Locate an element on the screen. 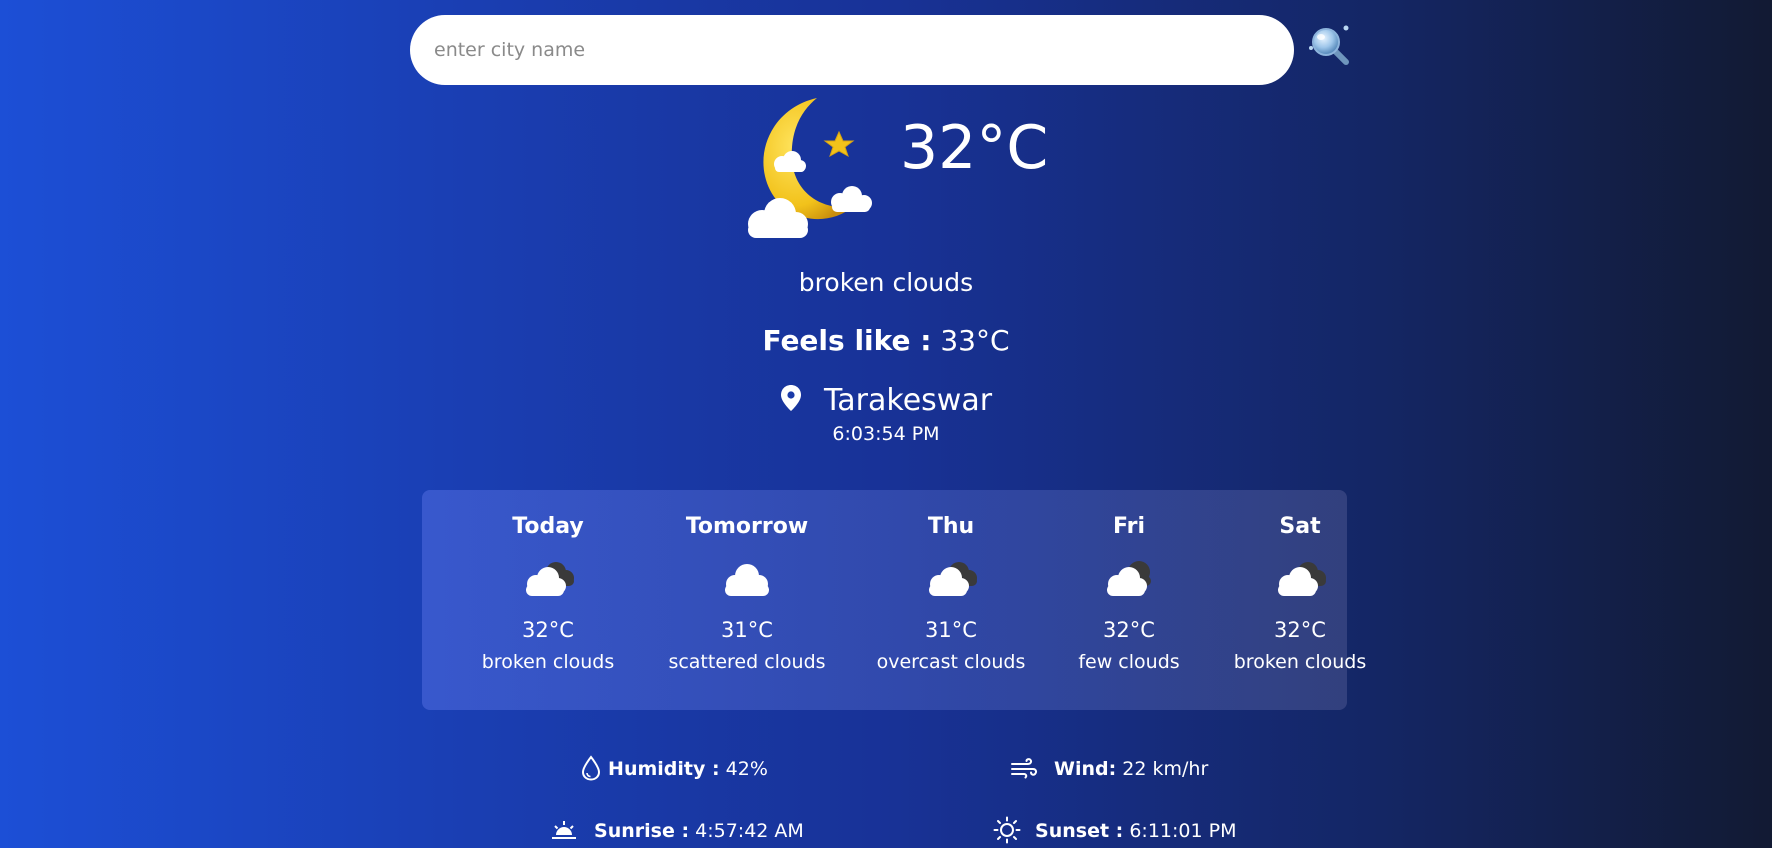  forecast-day-name: Sat is located at coordinates (1300, 526).